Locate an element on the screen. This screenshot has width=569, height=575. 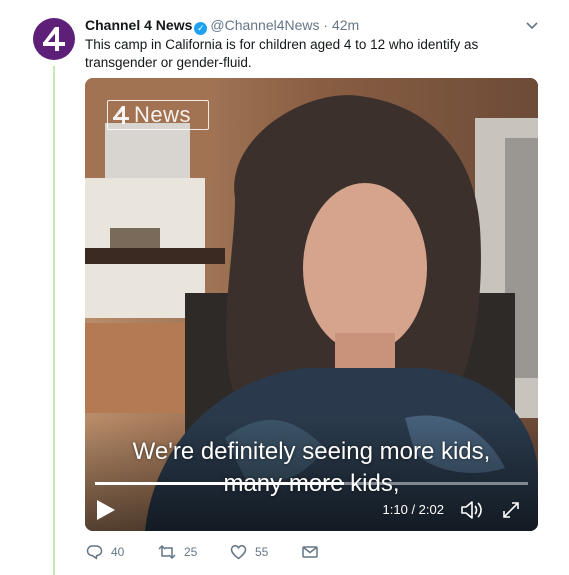
user-handle: @Channel4News is located at coordinates (264, 25).